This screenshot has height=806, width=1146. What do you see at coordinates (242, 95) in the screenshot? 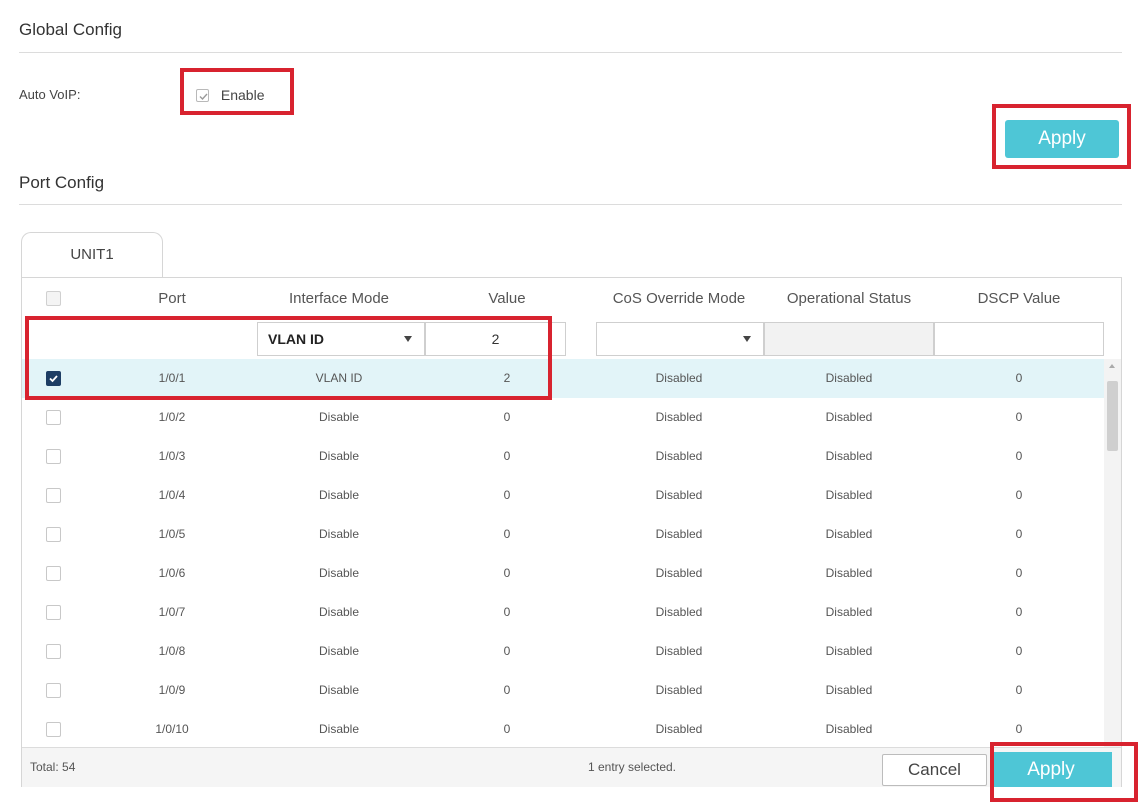
I see `enable-label: Enable` at bounding box center [242, 95].